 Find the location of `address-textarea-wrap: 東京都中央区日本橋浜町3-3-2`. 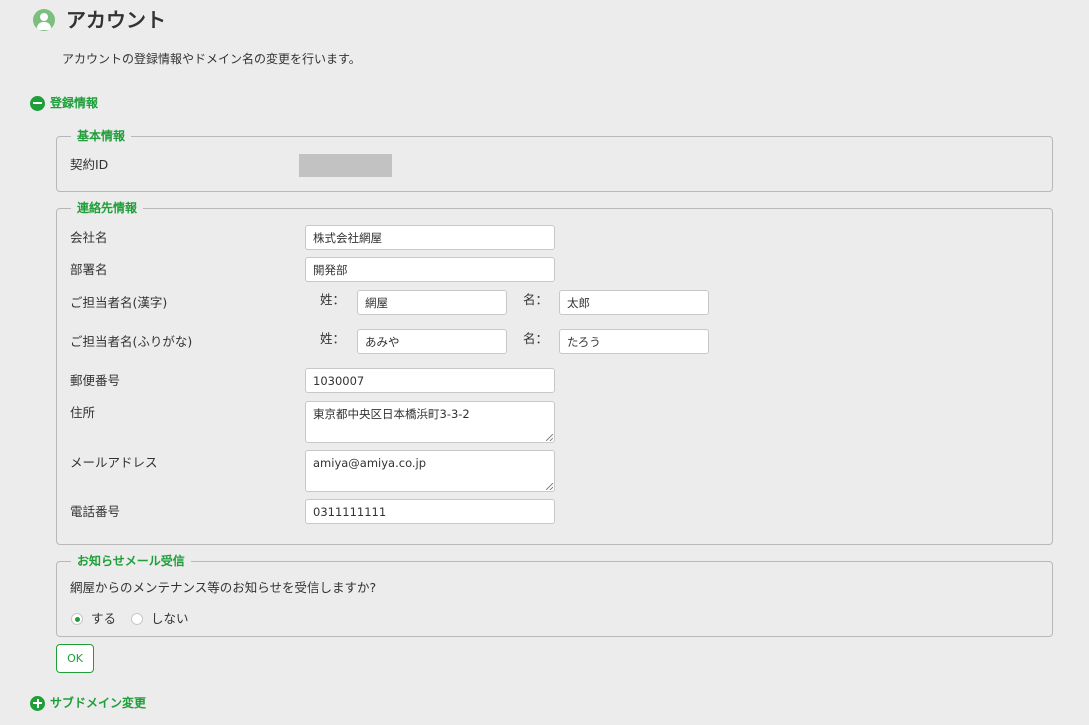

address-textarea-wrap: 東京都中央区日本橋浜町3-3-2 is located at coordinates (430, 422).